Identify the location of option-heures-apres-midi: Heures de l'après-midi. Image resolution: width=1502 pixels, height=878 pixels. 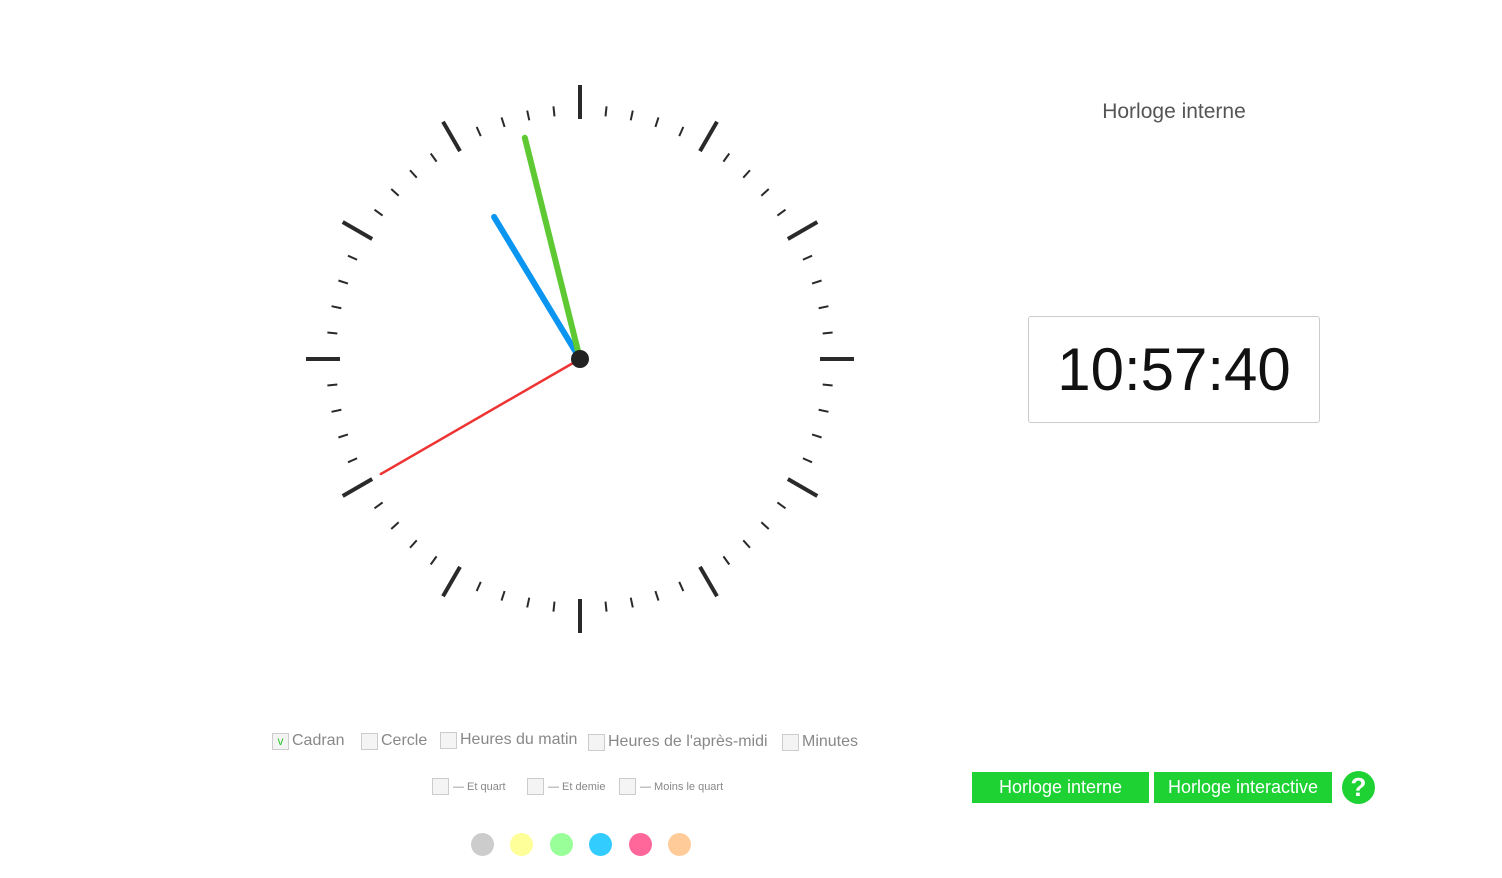
(678, 742).